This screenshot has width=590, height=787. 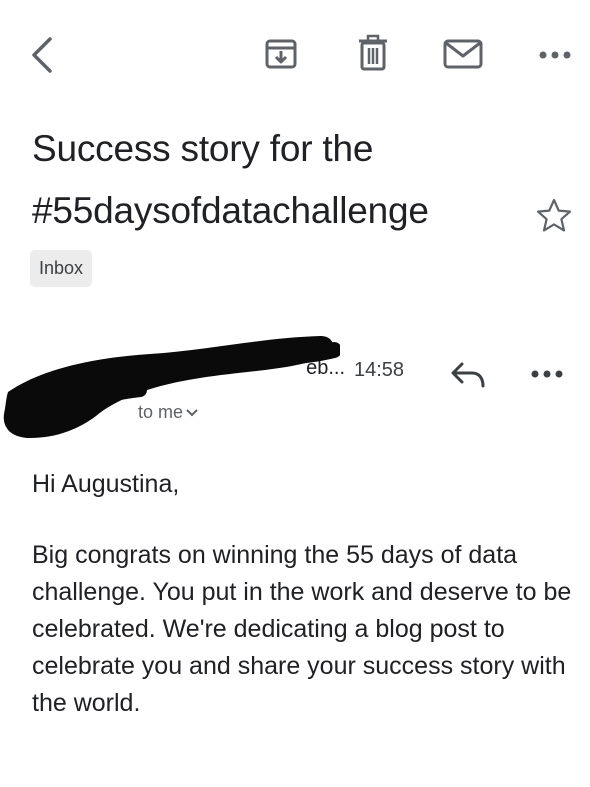 I want to click on star-icon, so click(x=556, y=218).